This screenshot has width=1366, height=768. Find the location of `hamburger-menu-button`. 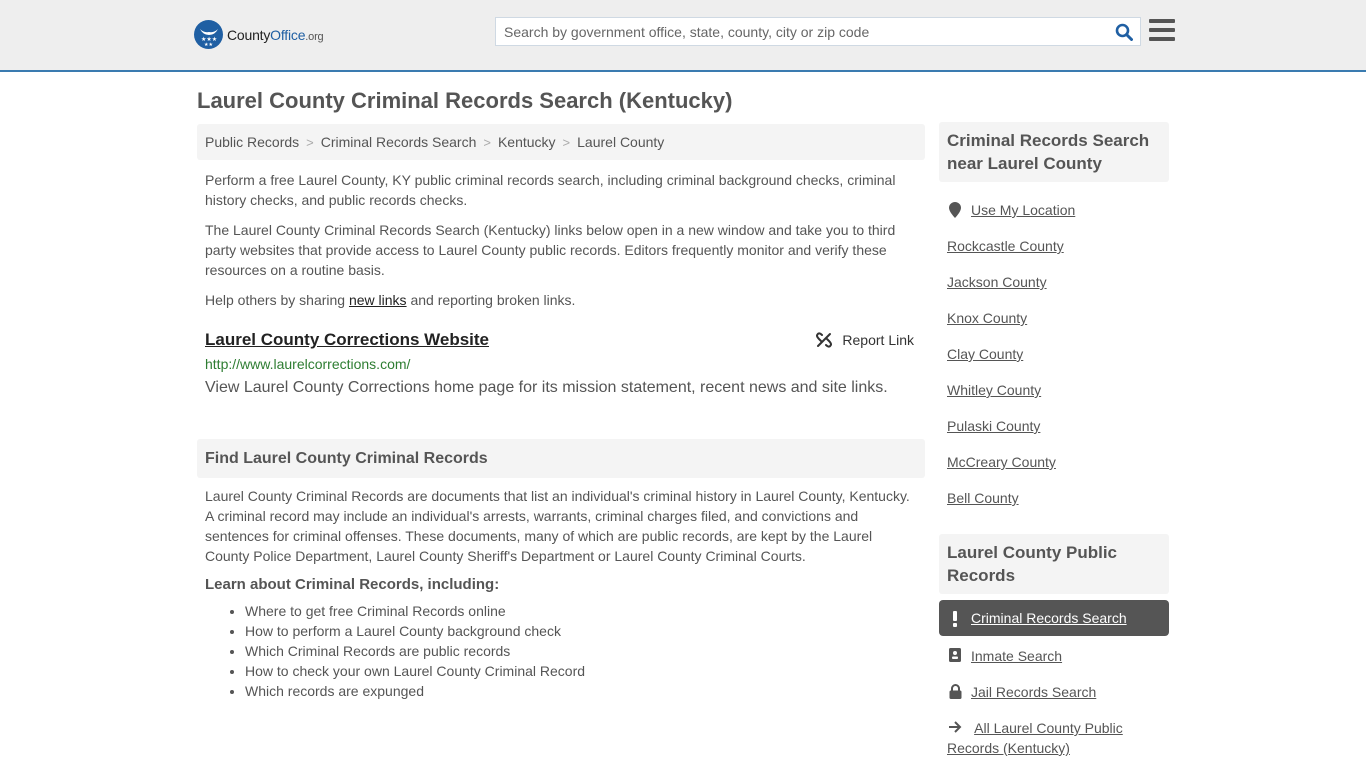

hamburger-menu-button is located at coordinates (1162, 31).